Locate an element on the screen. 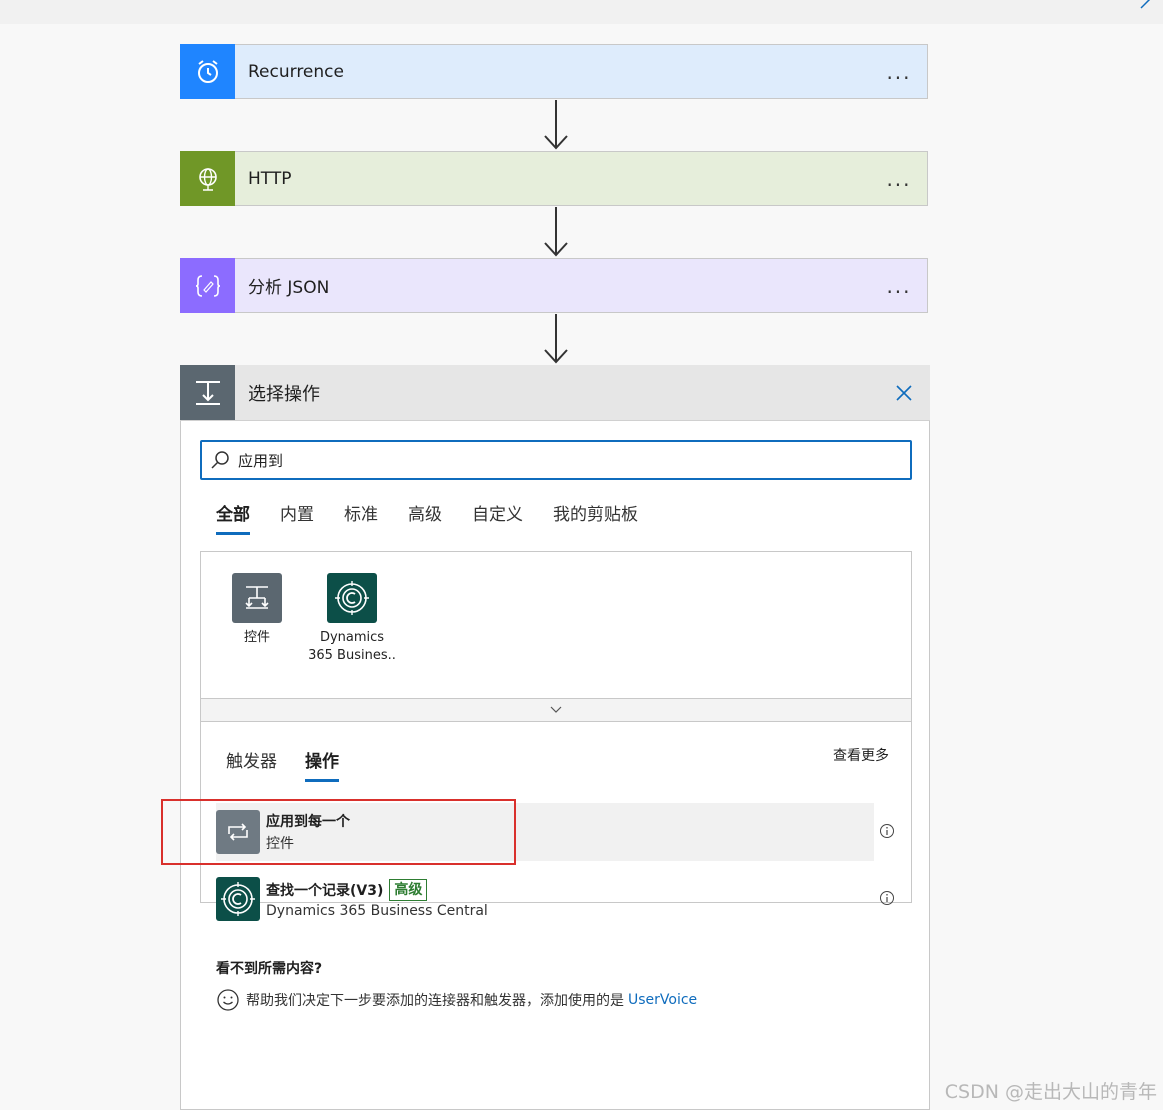 The width and height of the screenshot is (1163, 1110). step-title: 分析 JSON is located at coordinates (289, 288).